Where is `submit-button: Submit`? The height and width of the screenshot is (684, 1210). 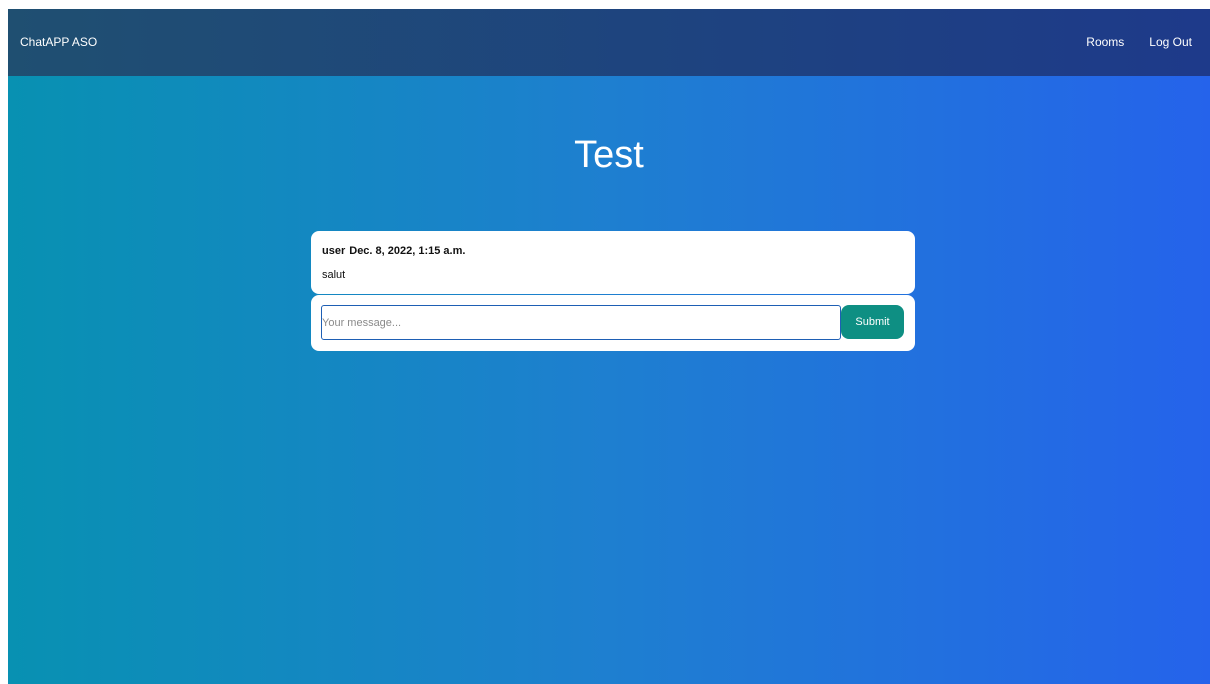
submit-button: Submit is located at coordinates (872, 322).